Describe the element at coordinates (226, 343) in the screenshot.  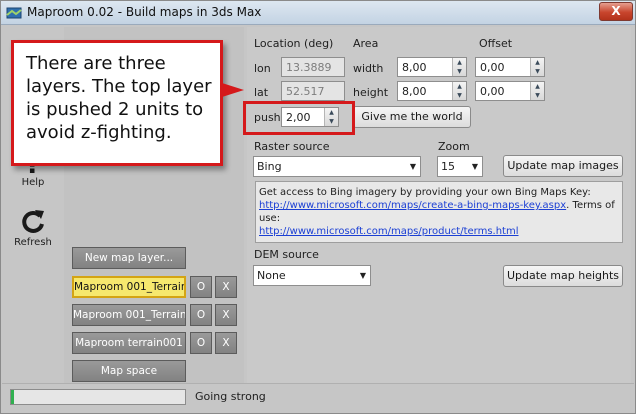
I see `layer-3-delete-button: X` at that location.